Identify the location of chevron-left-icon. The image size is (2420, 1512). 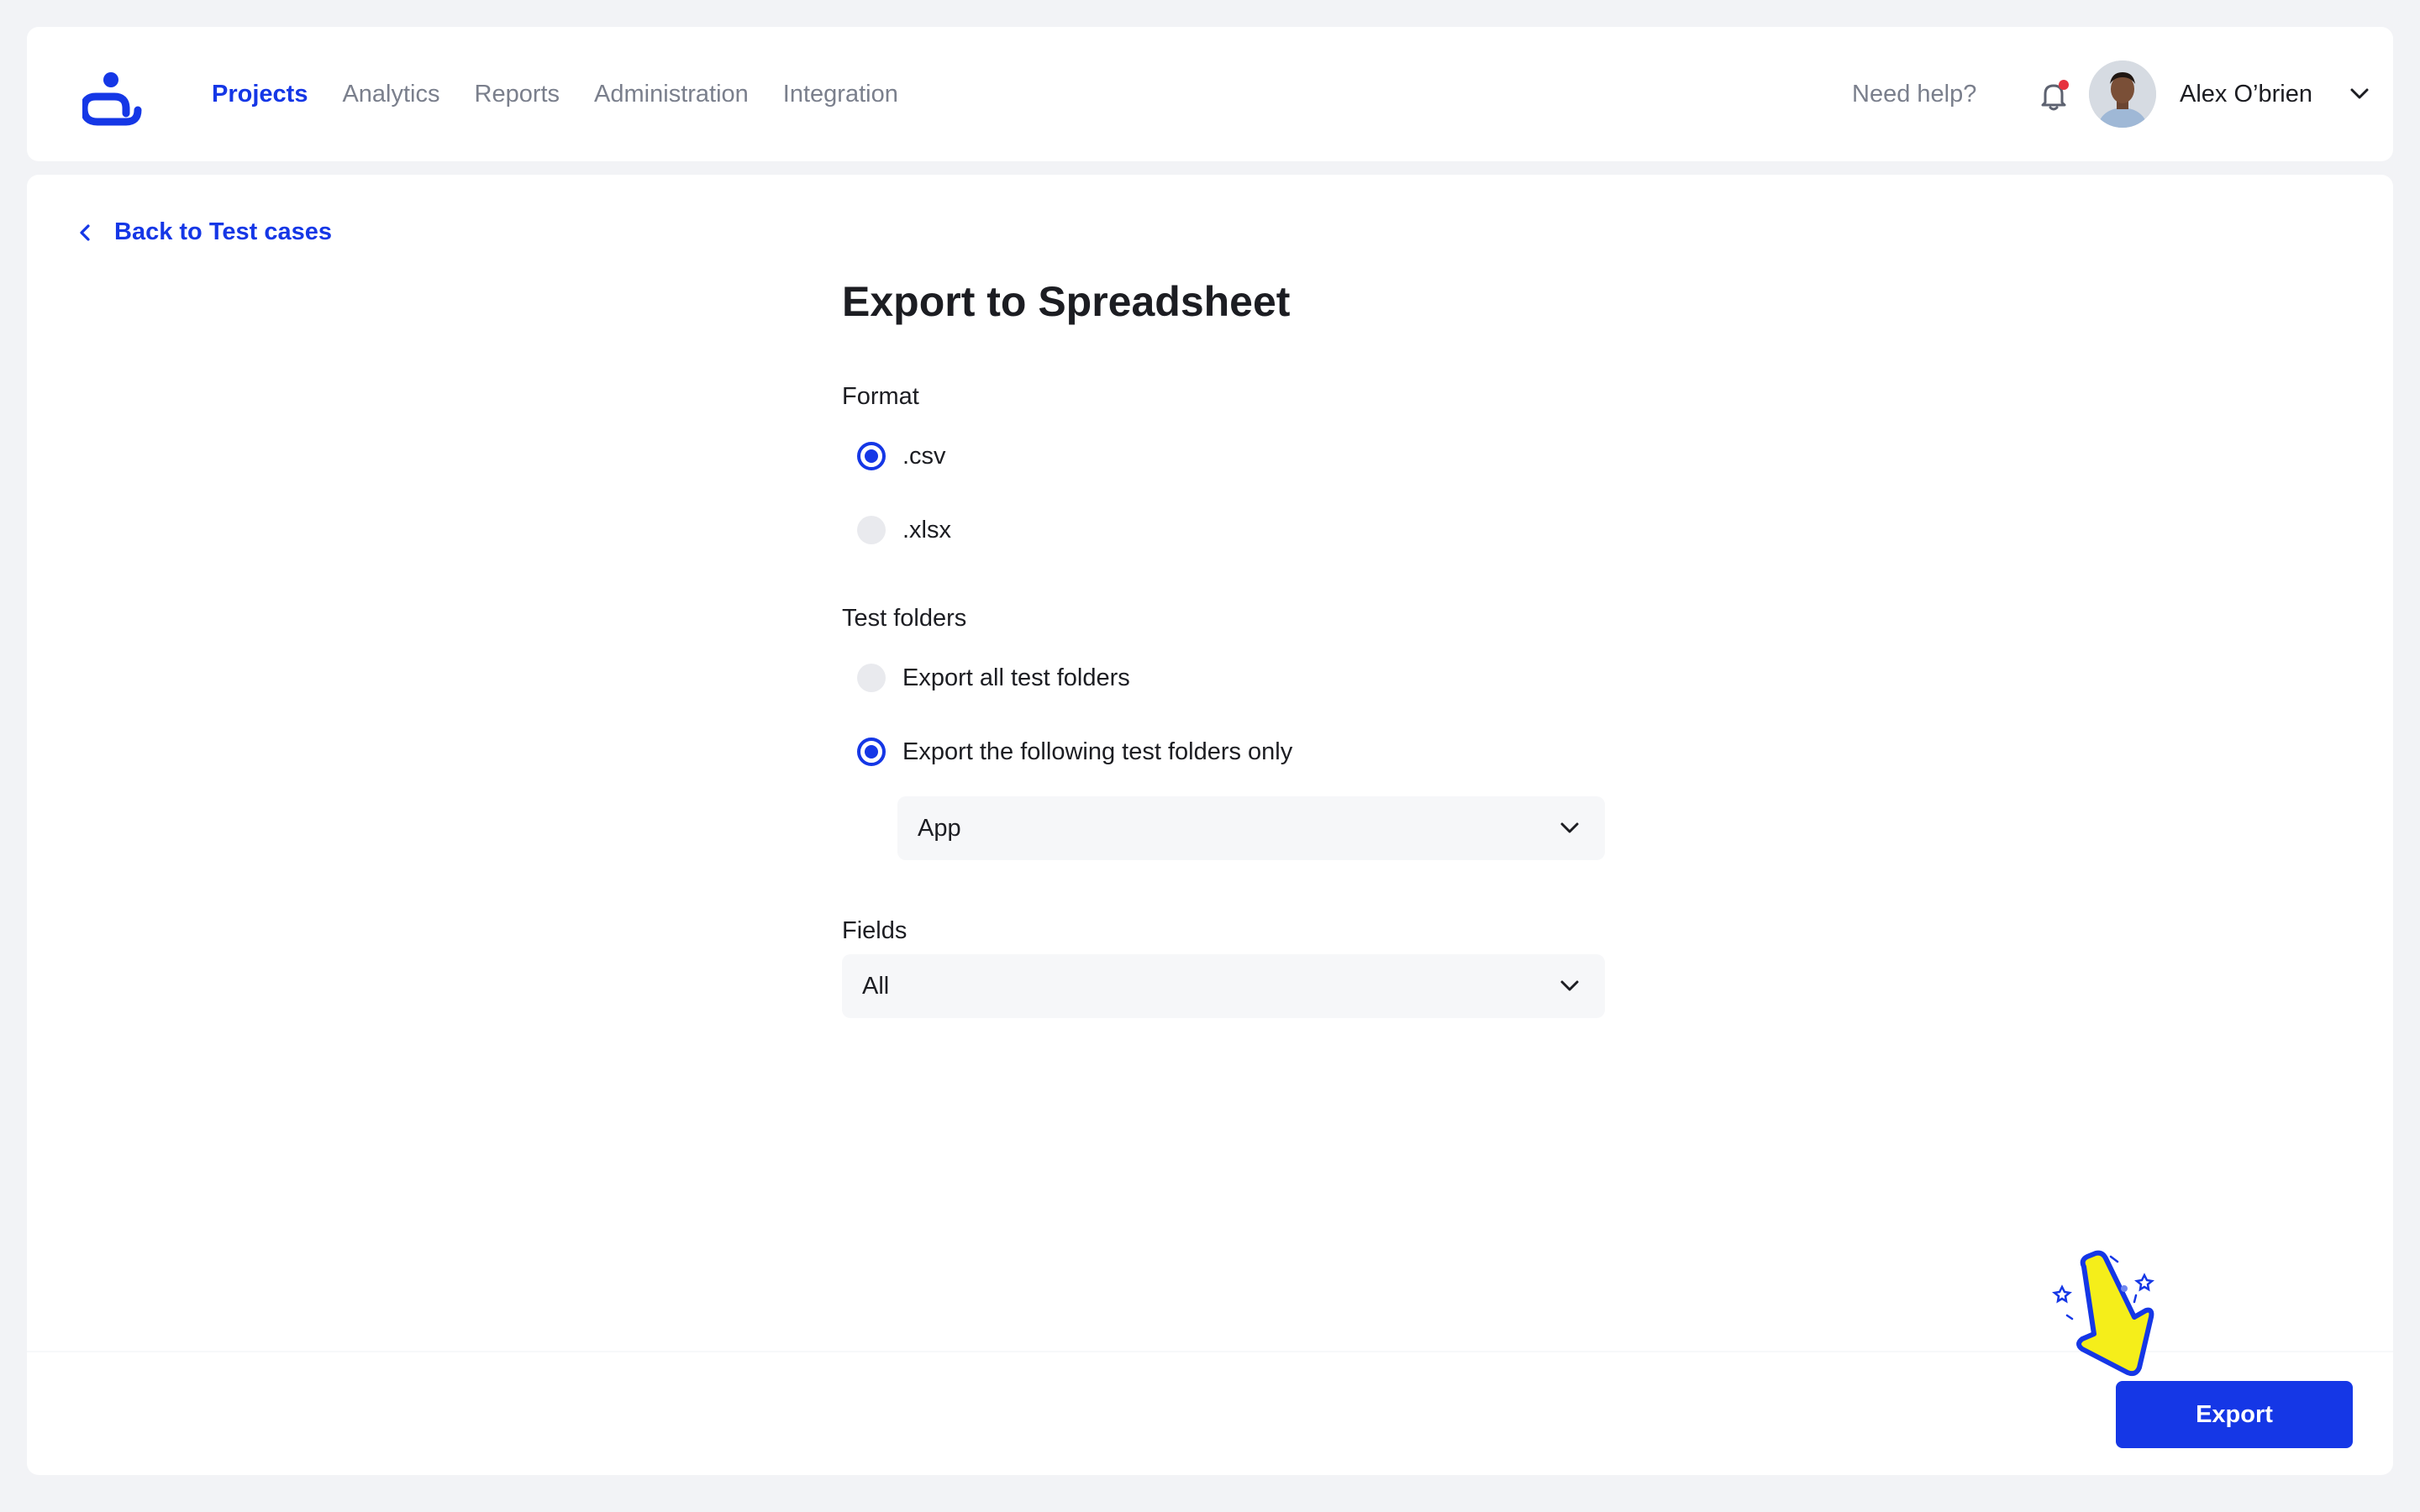
(85, 232).